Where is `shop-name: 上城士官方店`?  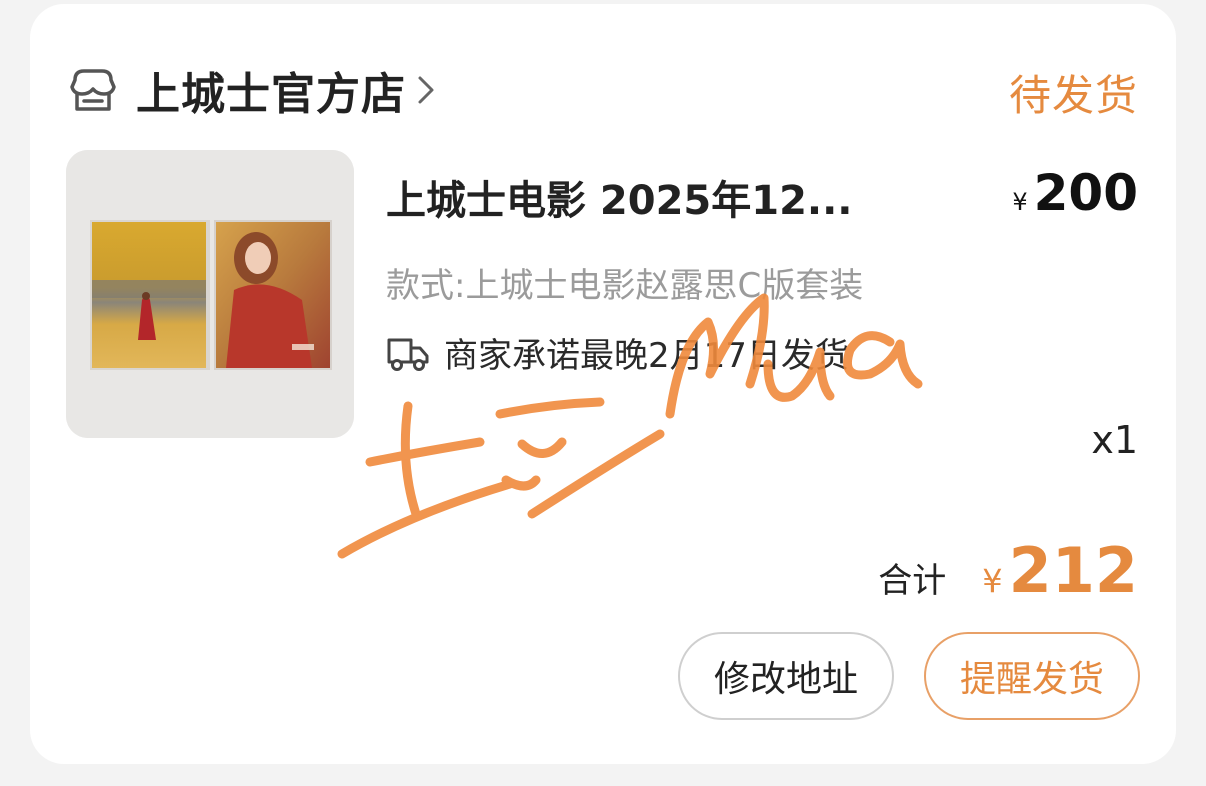
shop-name: 上城士官方店 is located at coordinates (271, 90).